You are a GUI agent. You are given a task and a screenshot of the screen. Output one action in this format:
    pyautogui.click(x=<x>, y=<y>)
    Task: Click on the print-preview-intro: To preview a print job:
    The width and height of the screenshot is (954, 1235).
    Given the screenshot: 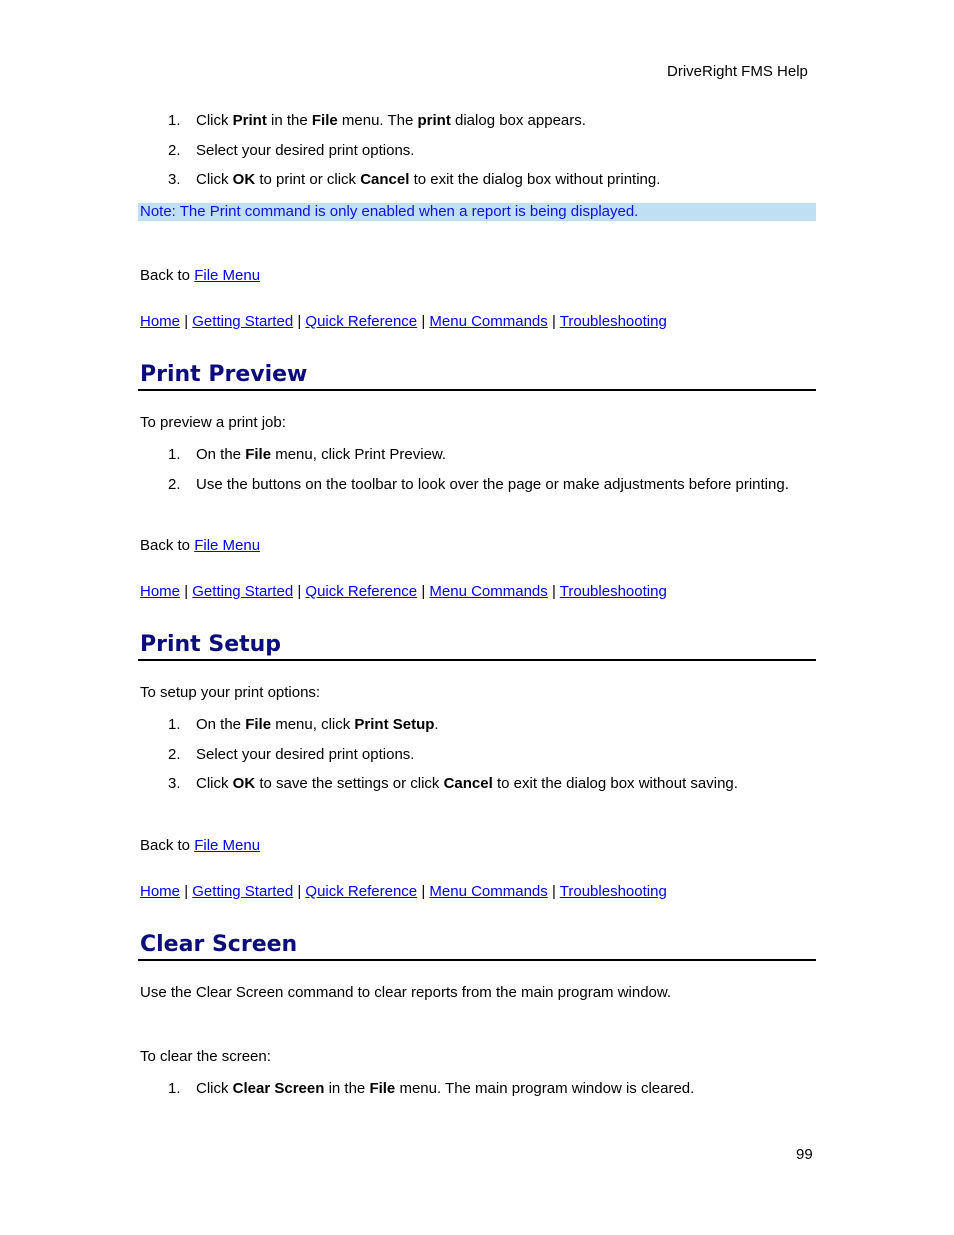 What is the action you would take?
    pyautogui.click(x=213, y=422)
    